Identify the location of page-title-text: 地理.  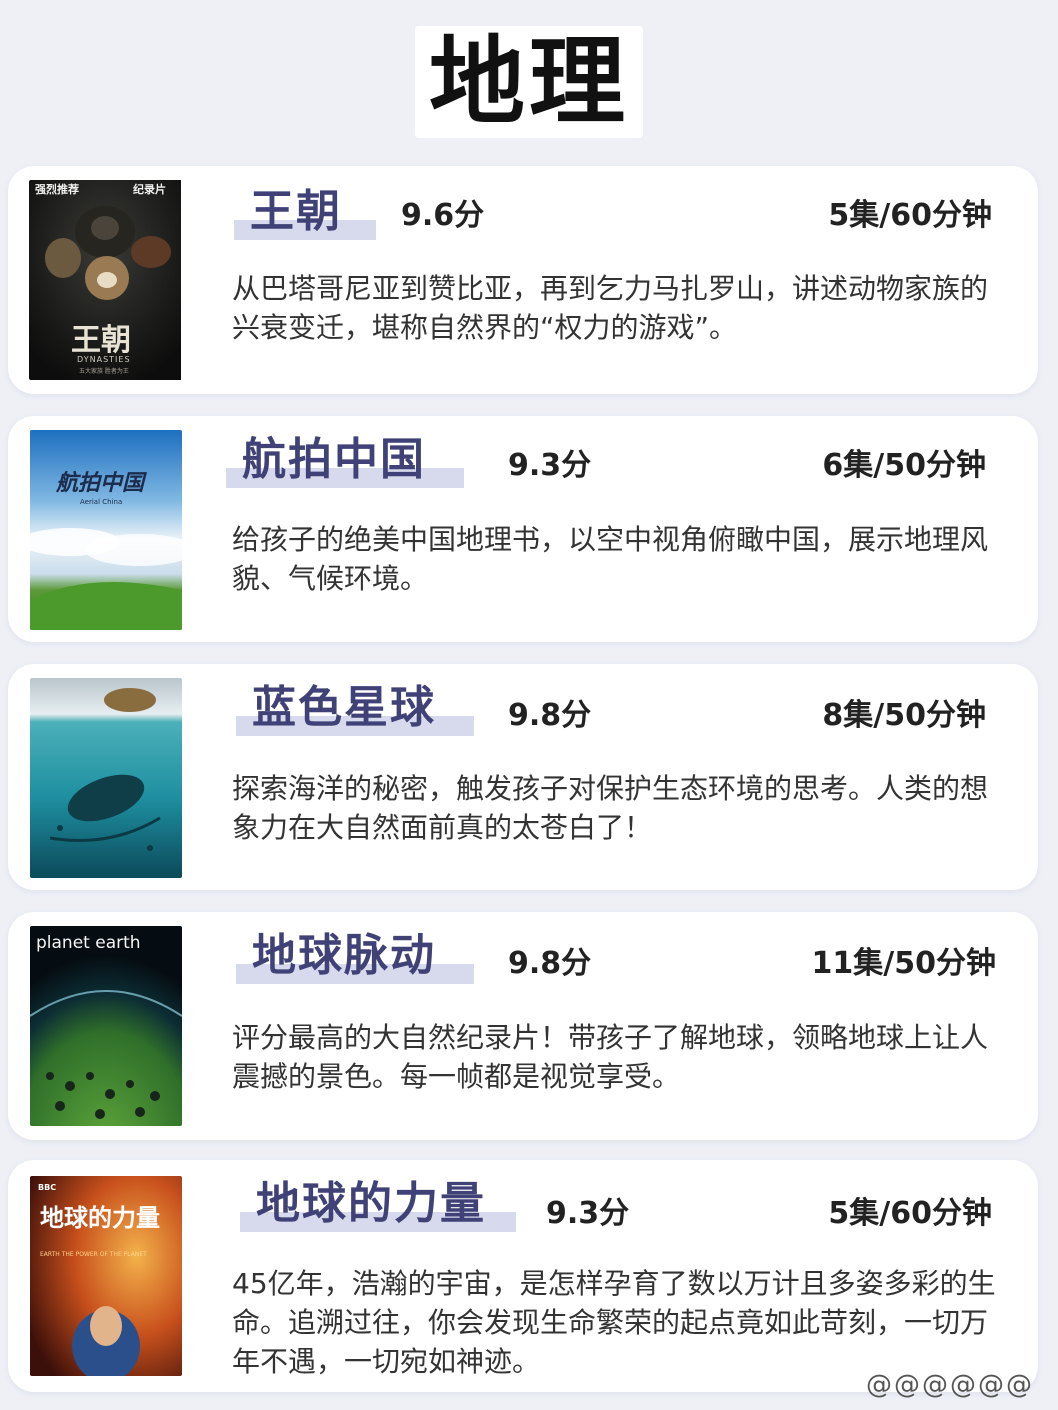
(529, 82).